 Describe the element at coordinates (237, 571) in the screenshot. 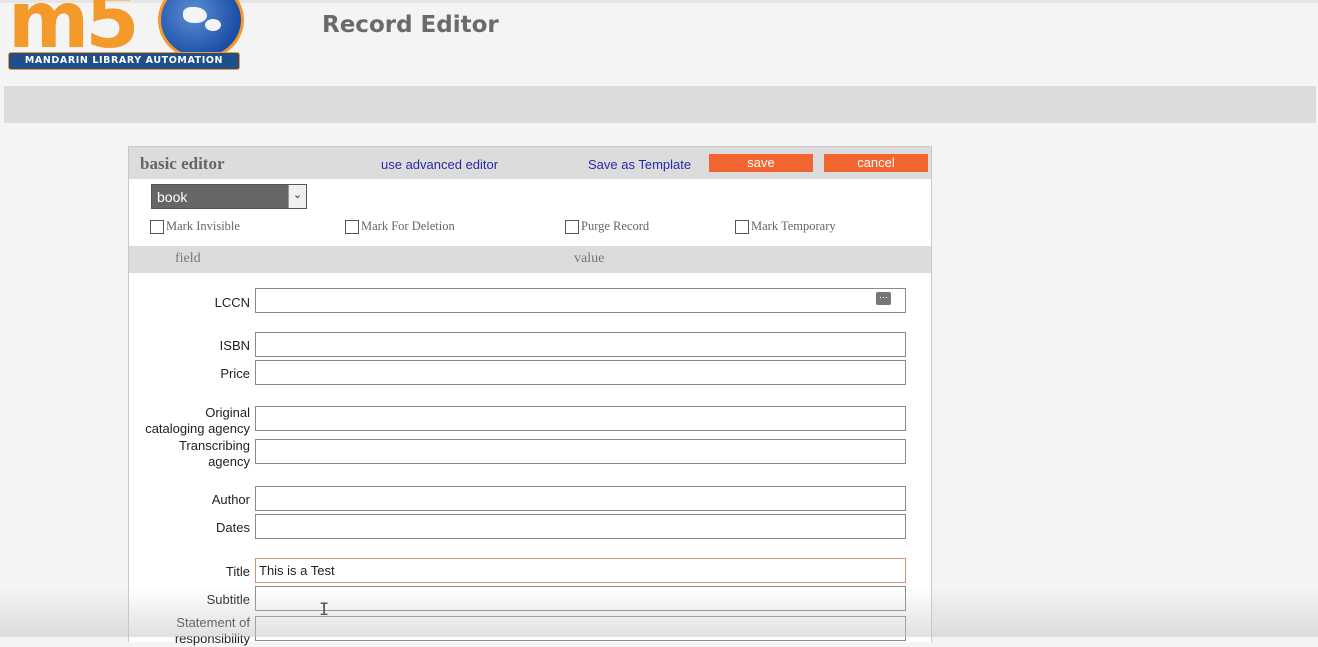

I see `title-label: Title` at that location.